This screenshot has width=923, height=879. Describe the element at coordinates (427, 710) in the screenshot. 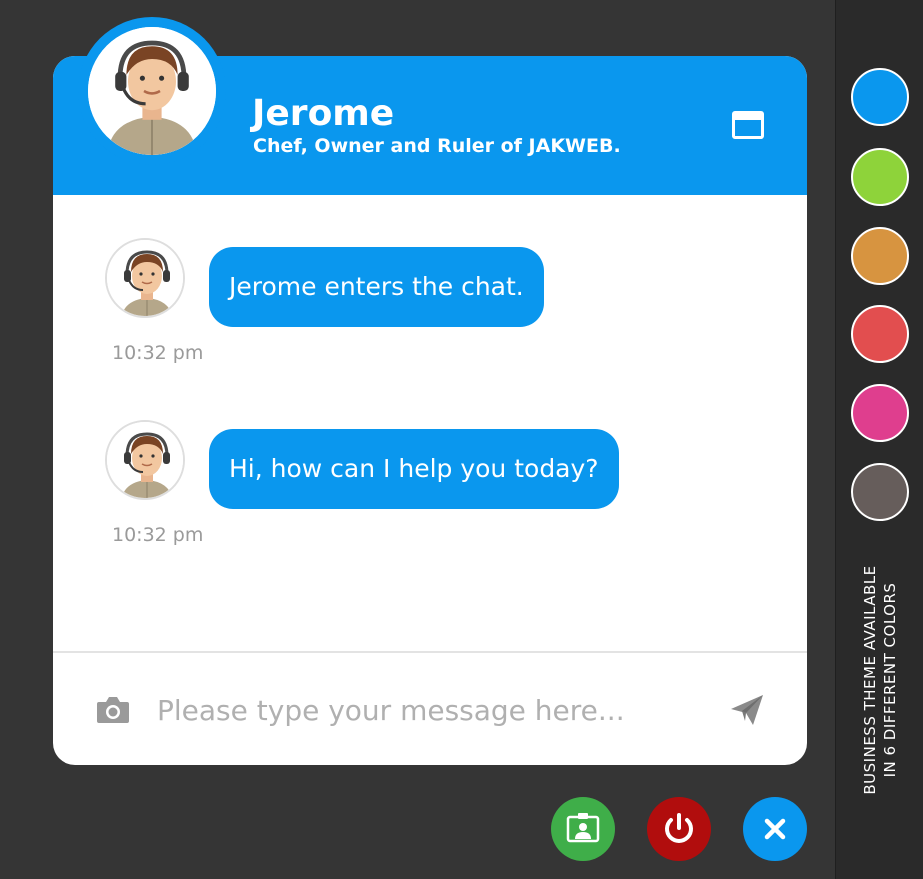

I see `message-input` at that location.